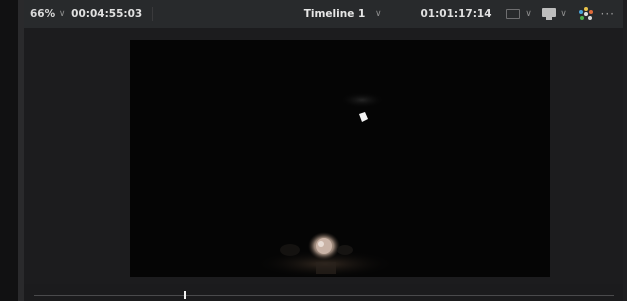  Describe the element at coordinates (153, 14) in the screenshot. I see `toolbar-divider` at that location.